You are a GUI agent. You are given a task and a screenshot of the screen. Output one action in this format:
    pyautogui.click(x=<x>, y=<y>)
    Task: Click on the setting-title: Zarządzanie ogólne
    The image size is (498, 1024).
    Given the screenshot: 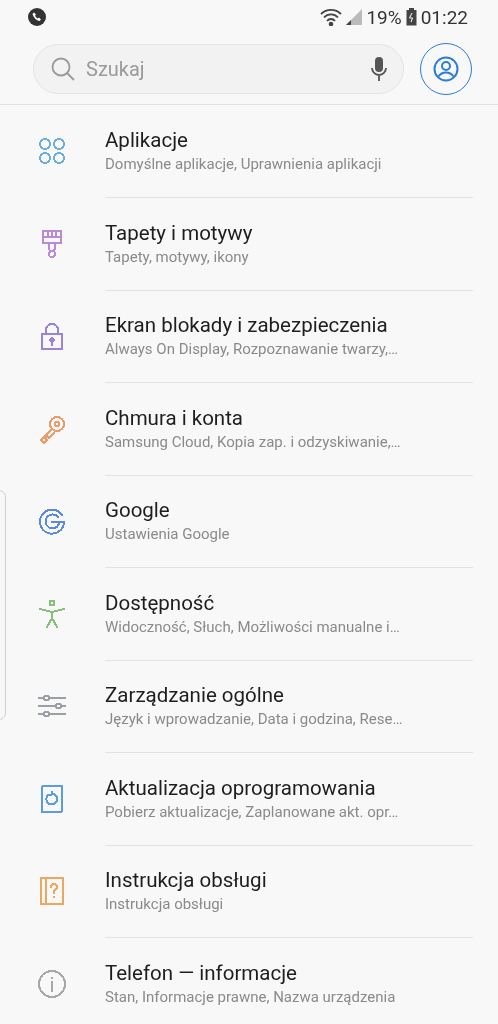 What is the action you would take?
    pyautogui.click(x=289, y=695)
    